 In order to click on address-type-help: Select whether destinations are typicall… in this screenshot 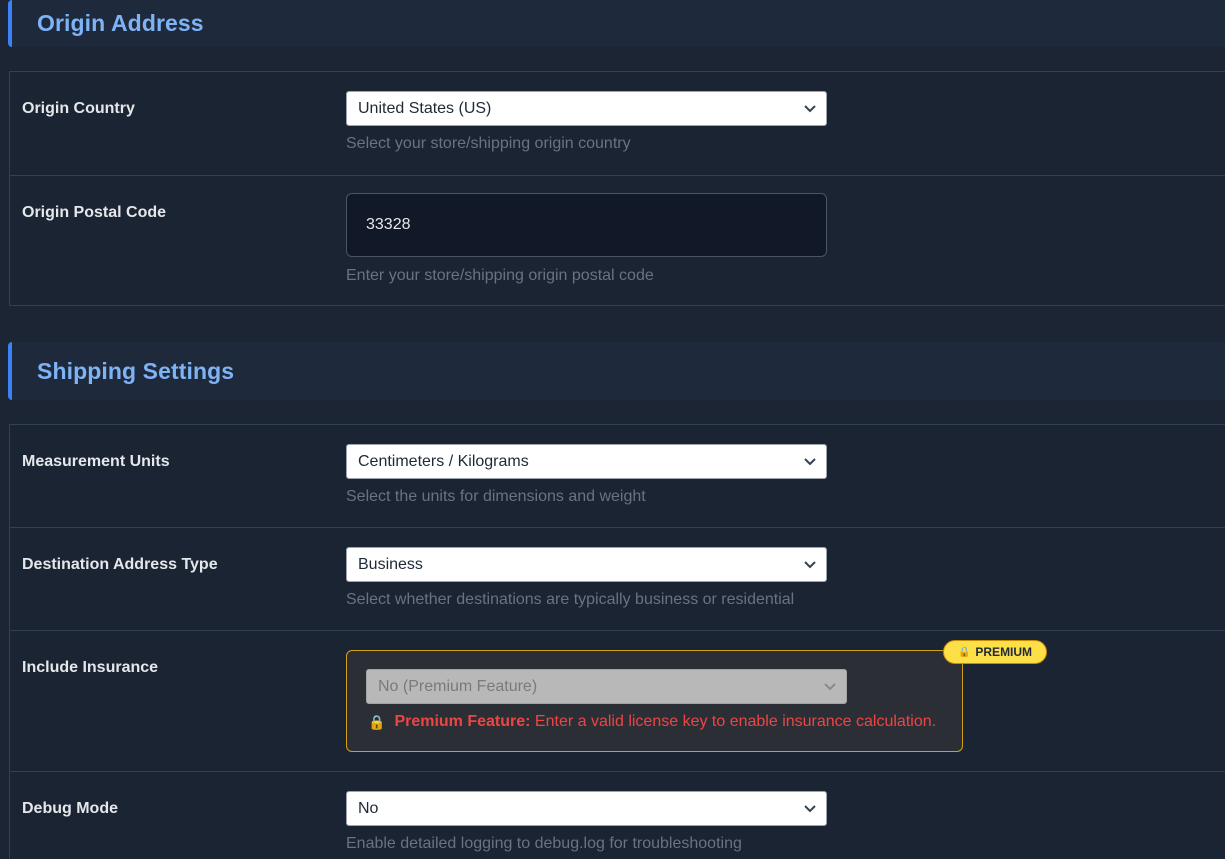, I will do `click(570, 599)`.